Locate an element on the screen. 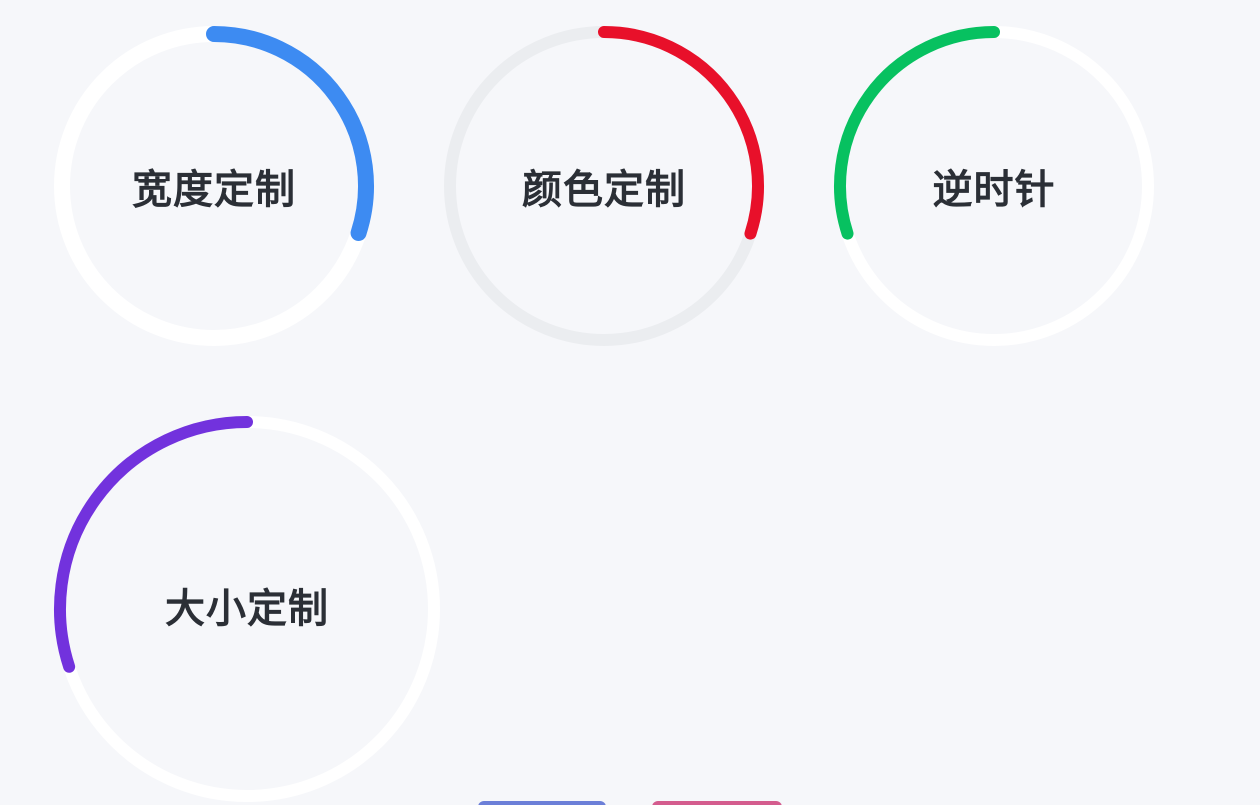  circle-color-custom: 颜色定制 is located at coordinates (604, 186).